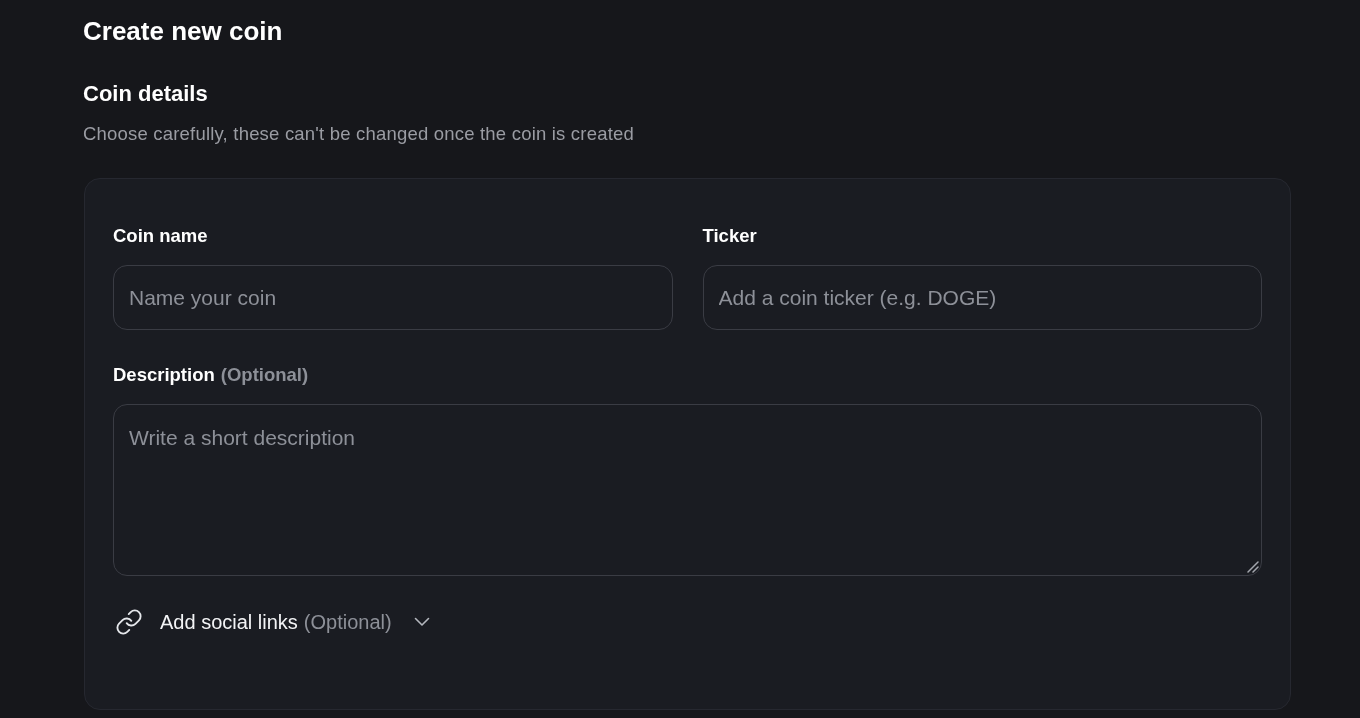 This screenshot has height=718, width=1360. I want to click on field-label: Coin name, so click(160, 236).